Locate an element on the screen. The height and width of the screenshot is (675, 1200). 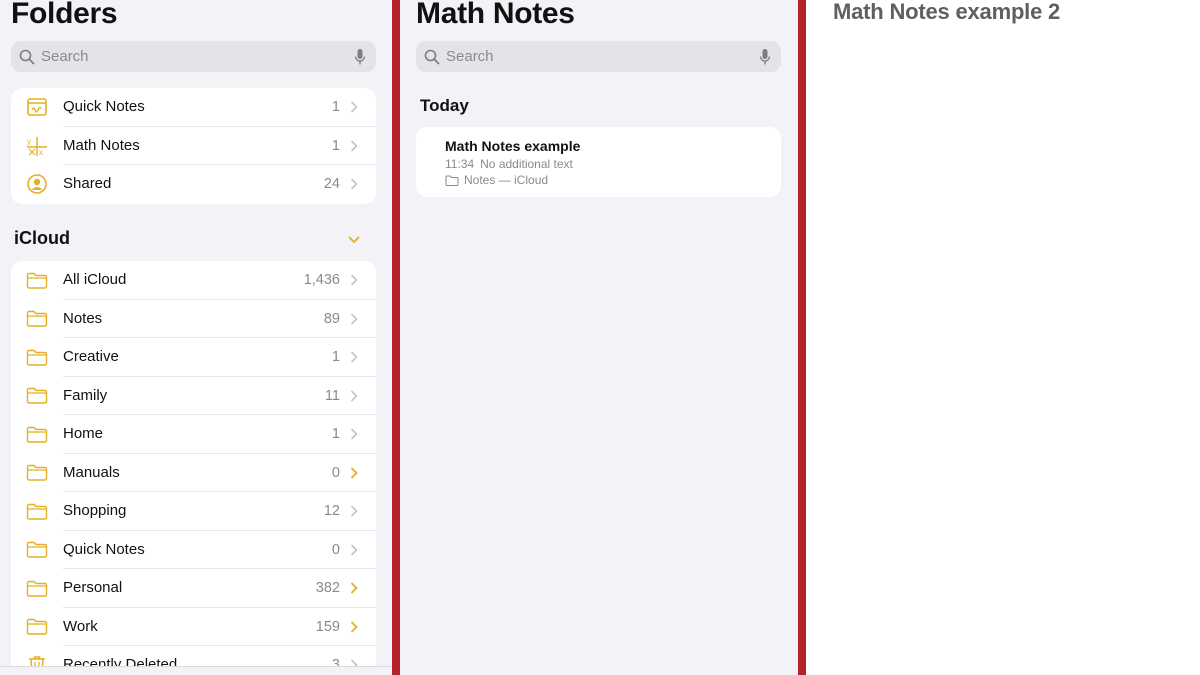
pane-divider-right is located at coordinates (802, 337).